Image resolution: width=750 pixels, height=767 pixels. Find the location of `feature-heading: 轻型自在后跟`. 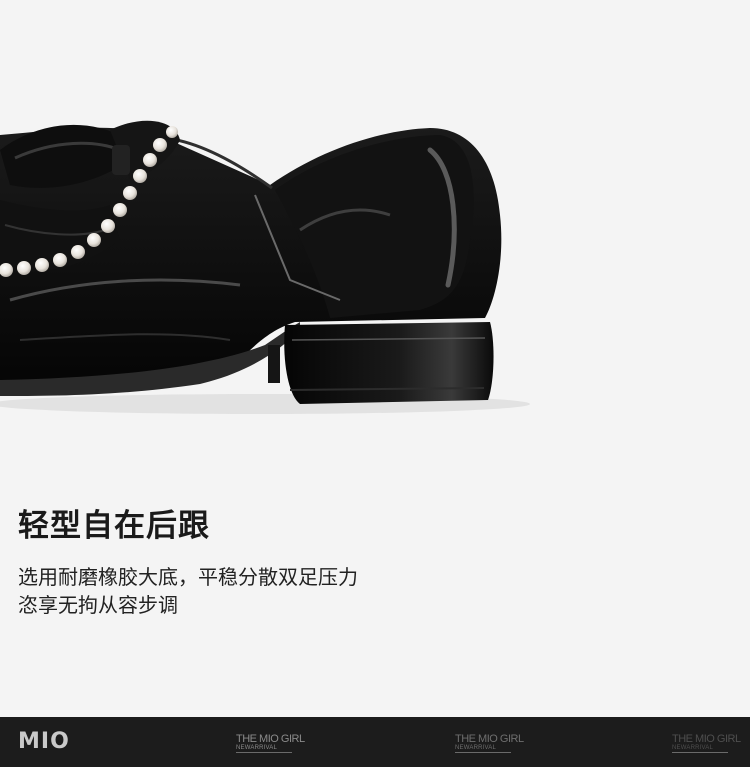

feature-heading: 轻型自在后跟 is located at coordinates (114, 526).